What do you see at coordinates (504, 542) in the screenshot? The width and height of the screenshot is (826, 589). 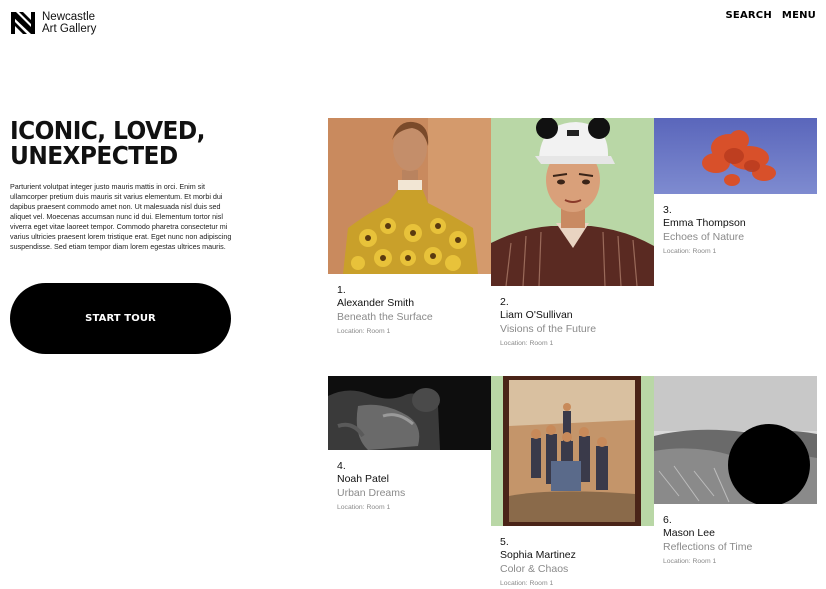 I see `artwork-number: 5.` at bounding box center [504, 542].